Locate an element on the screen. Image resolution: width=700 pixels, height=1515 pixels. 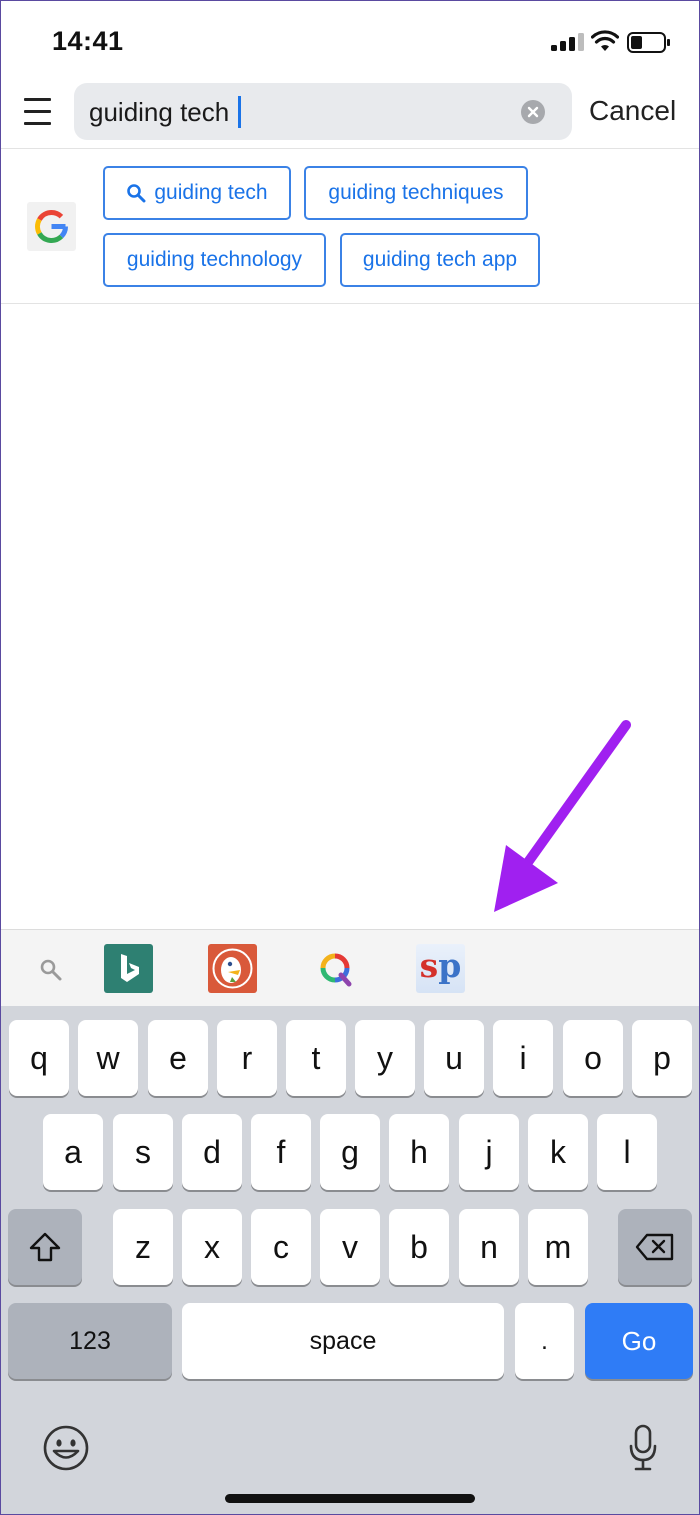
duckduckgo-icon is located at coordinates (232, 968).